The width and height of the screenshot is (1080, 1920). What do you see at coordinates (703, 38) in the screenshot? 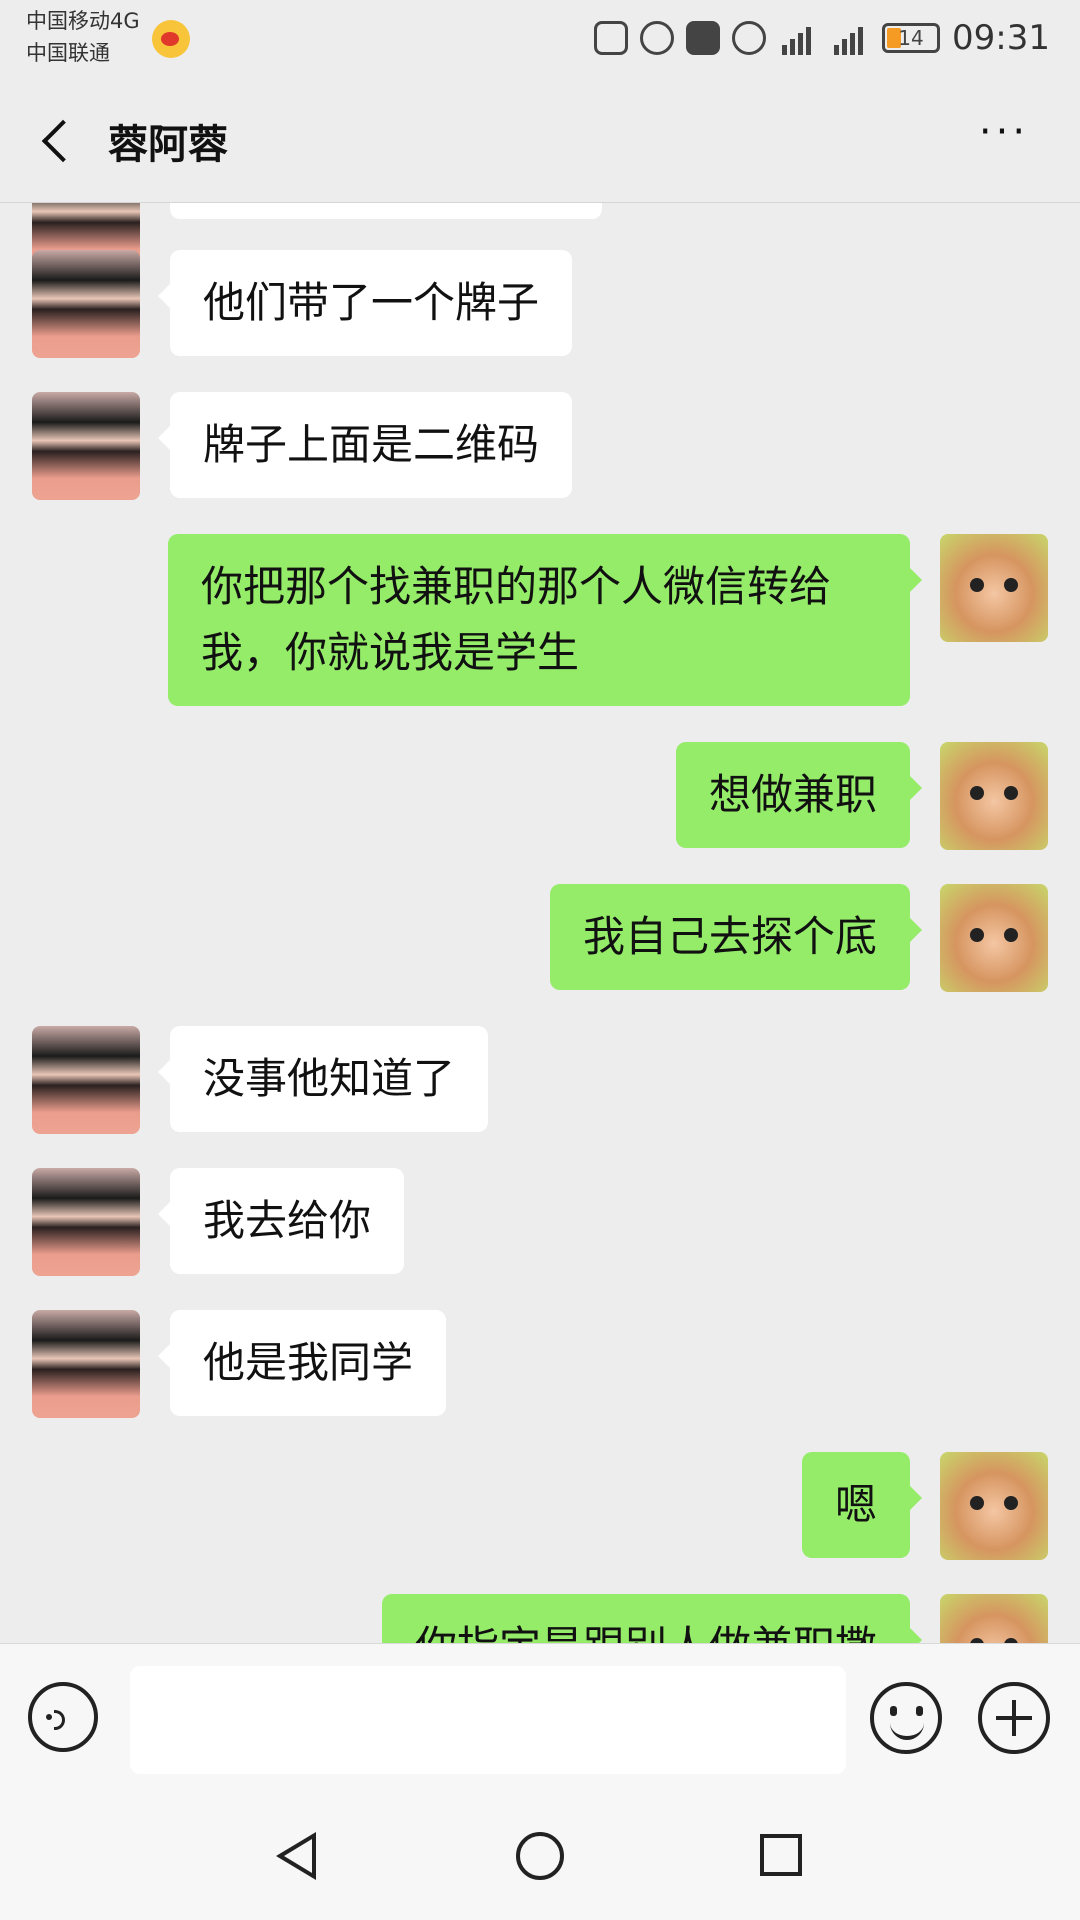
I see `hd-icon` at bounding box center [703, 38].